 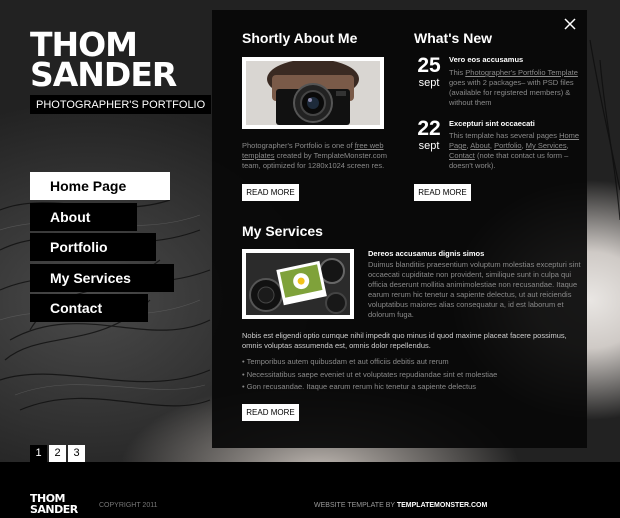 I want to click on menu-item-my-services: My Services, so click(x=102, y=277).